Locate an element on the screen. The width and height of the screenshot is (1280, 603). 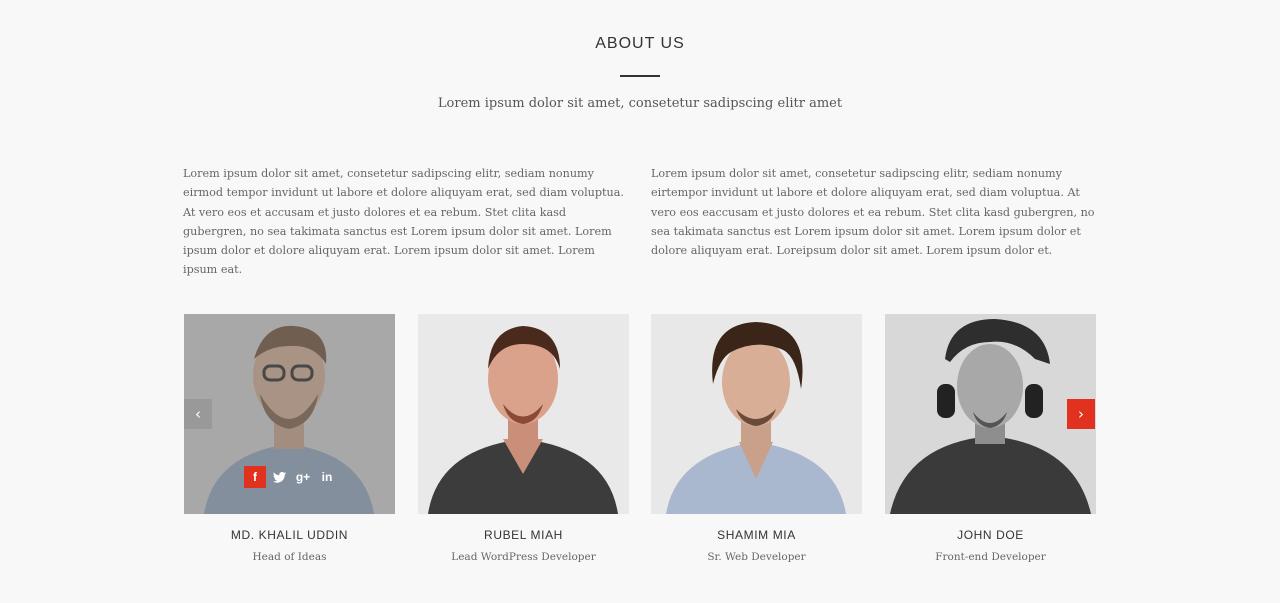
member-role: Head of Ideas is located at coordinates (289, 557).